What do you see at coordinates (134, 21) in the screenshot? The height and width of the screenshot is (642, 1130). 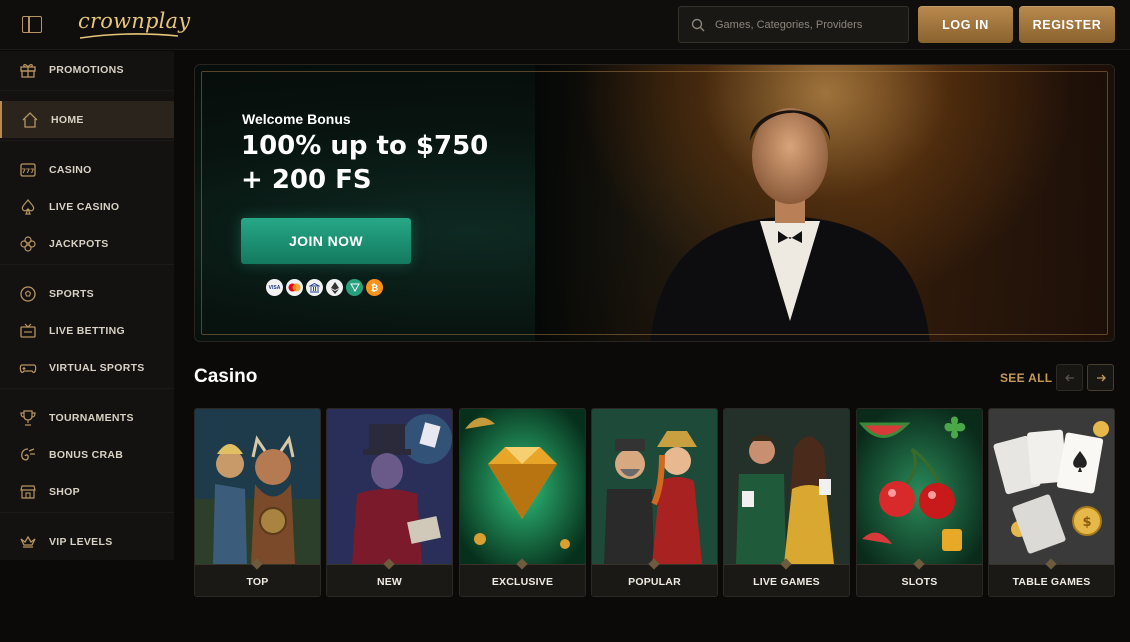 I see `logo-text: crownplay` at bounding box center [134, 21].